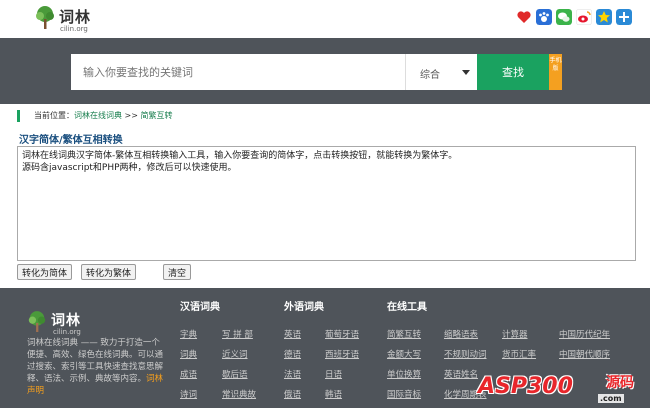 This screenshot has height=408, width=650. I want to click on paw-icon, so click(544, 17).